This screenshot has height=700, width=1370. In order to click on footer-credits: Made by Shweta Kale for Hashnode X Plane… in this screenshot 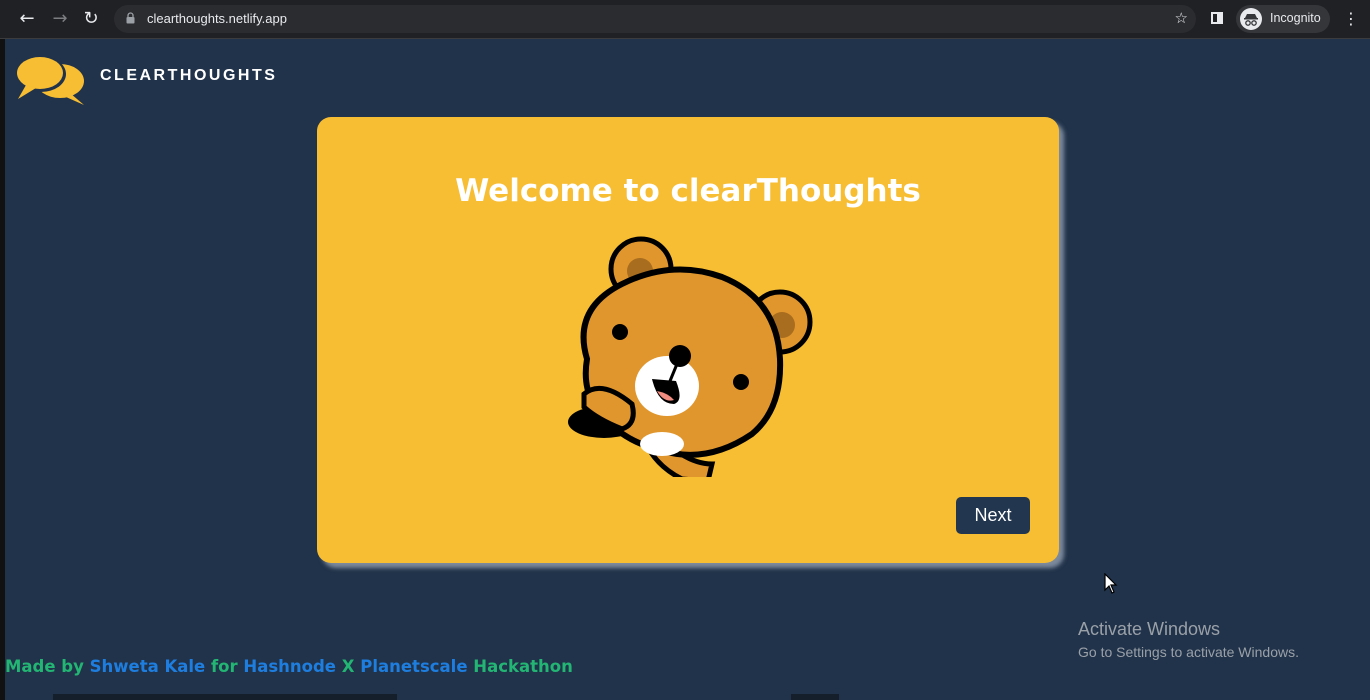, I will do `click(289, 666)`.